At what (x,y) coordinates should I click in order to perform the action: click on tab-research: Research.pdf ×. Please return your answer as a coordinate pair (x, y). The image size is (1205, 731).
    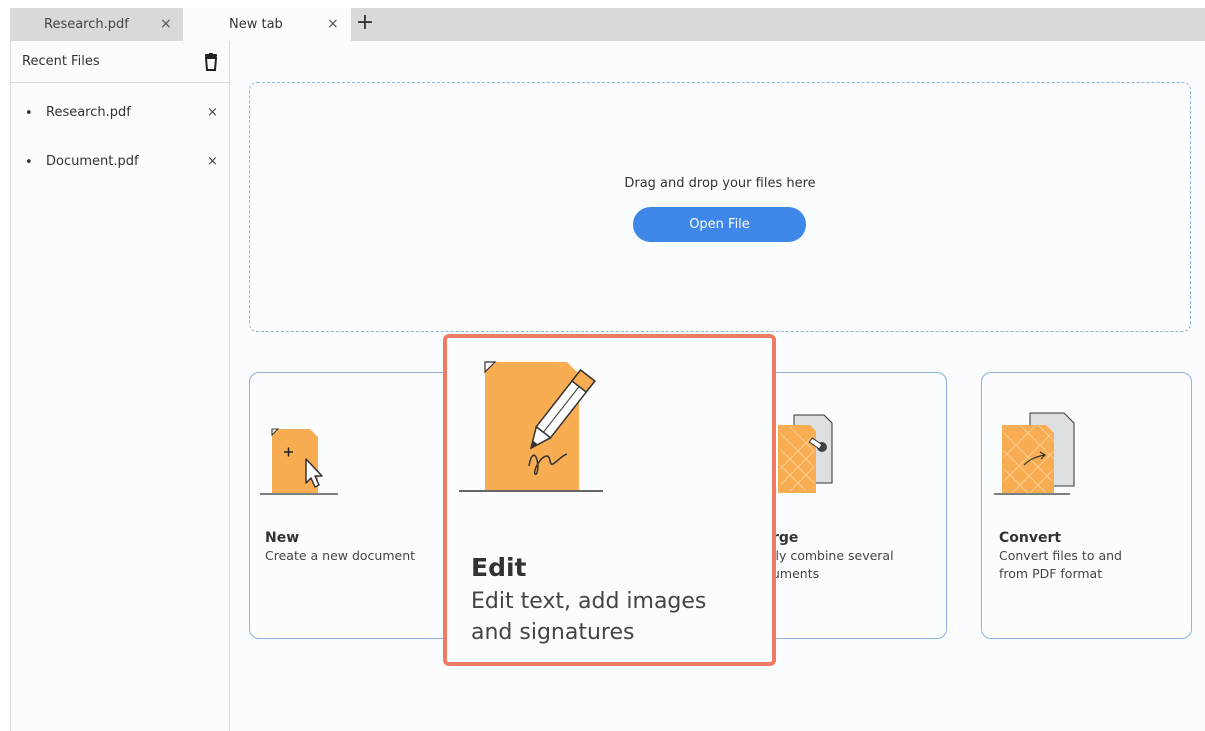
    Looking at the image, I should click on (97, 24).